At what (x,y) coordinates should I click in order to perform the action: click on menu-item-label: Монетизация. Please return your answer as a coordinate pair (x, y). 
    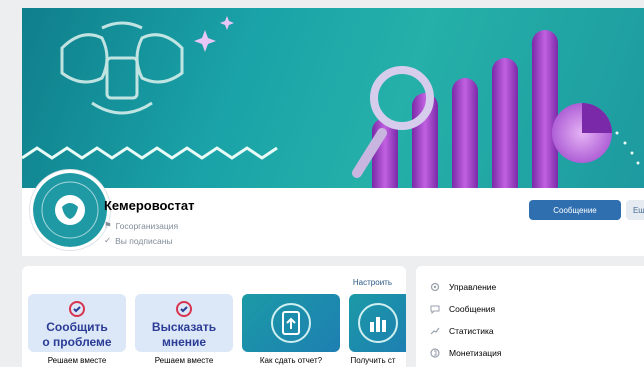
    Looking at the image, I should click on (475, 353).